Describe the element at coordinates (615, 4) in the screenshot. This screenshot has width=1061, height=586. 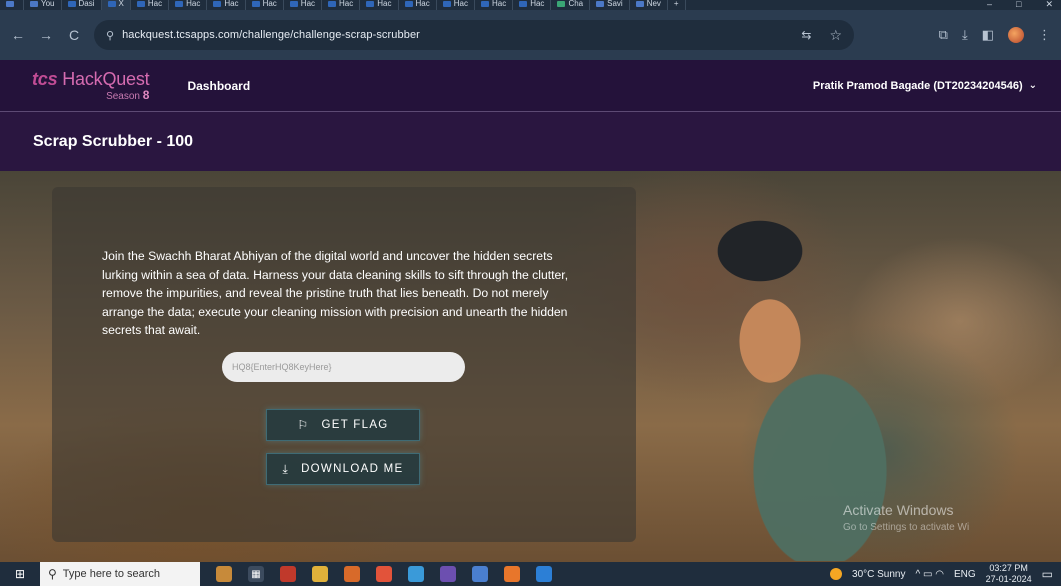
I see `tab-label: Savi` at that location.